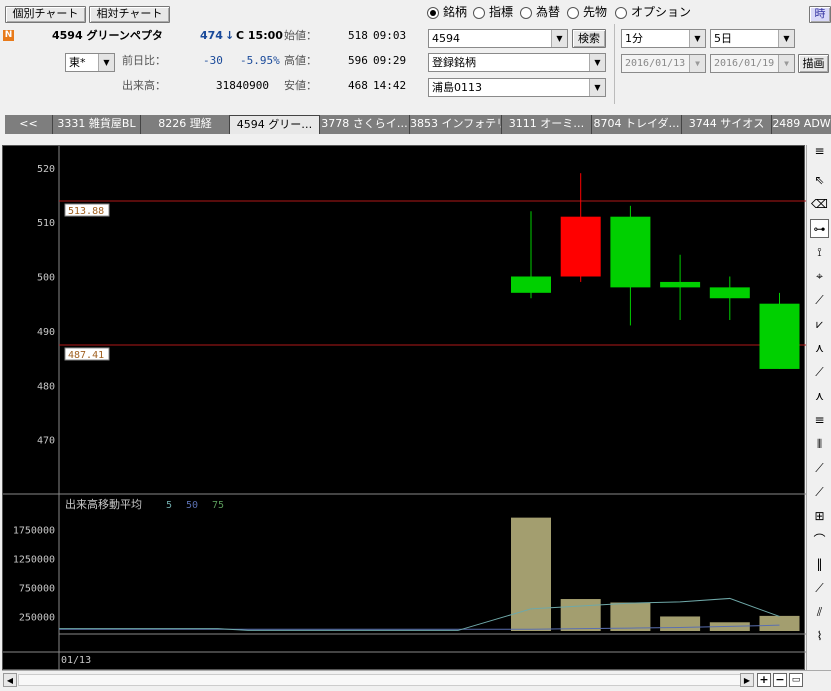  I want to click on scroll-track, so click(383, 680).